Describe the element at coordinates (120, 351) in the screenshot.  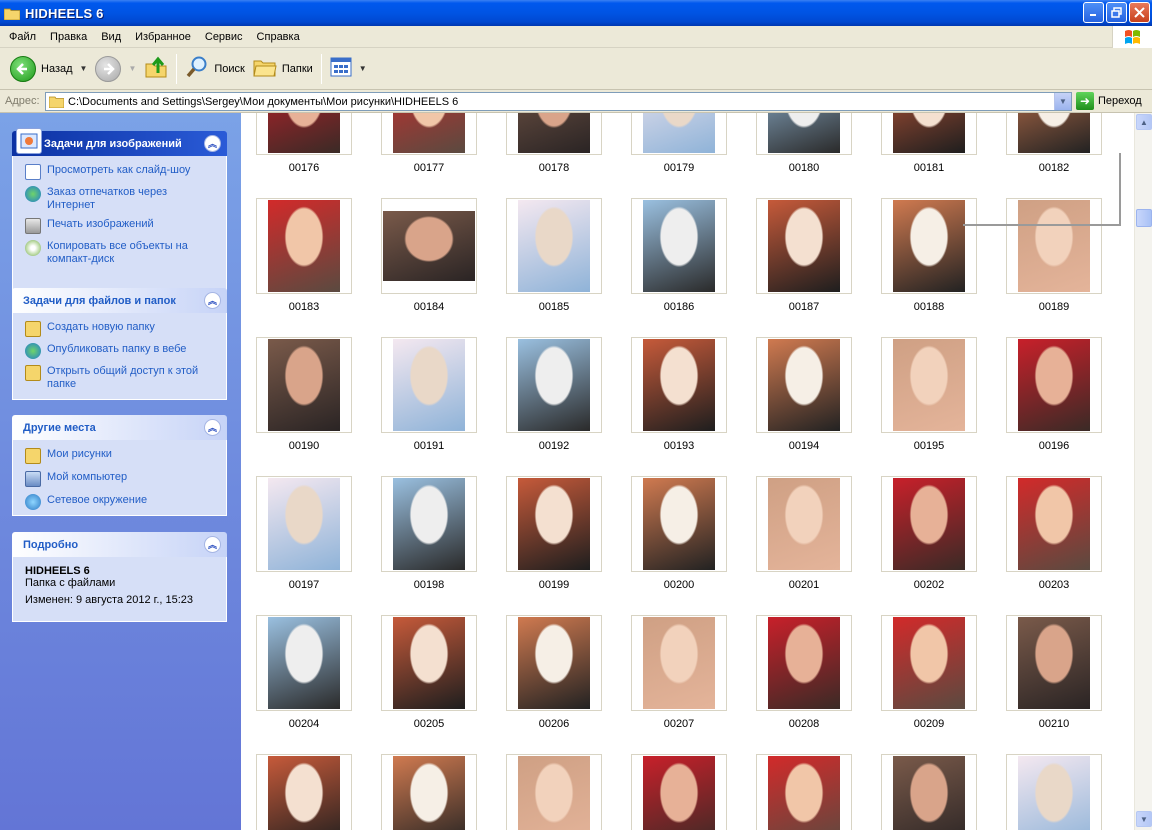
I see `task-publish-web: Опубликовать папку в вебе` at that location.